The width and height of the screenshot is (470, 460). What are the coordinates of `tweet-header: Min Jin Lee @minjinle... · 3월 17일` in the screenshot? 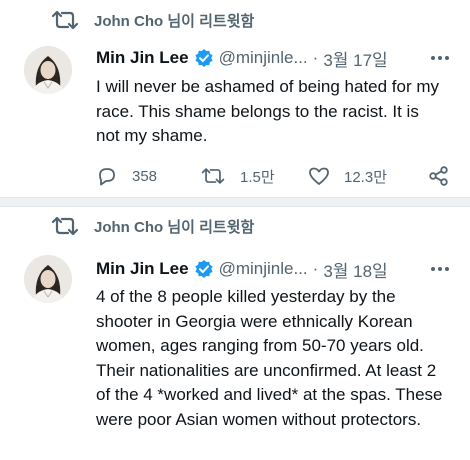 It's located at (242, 58).